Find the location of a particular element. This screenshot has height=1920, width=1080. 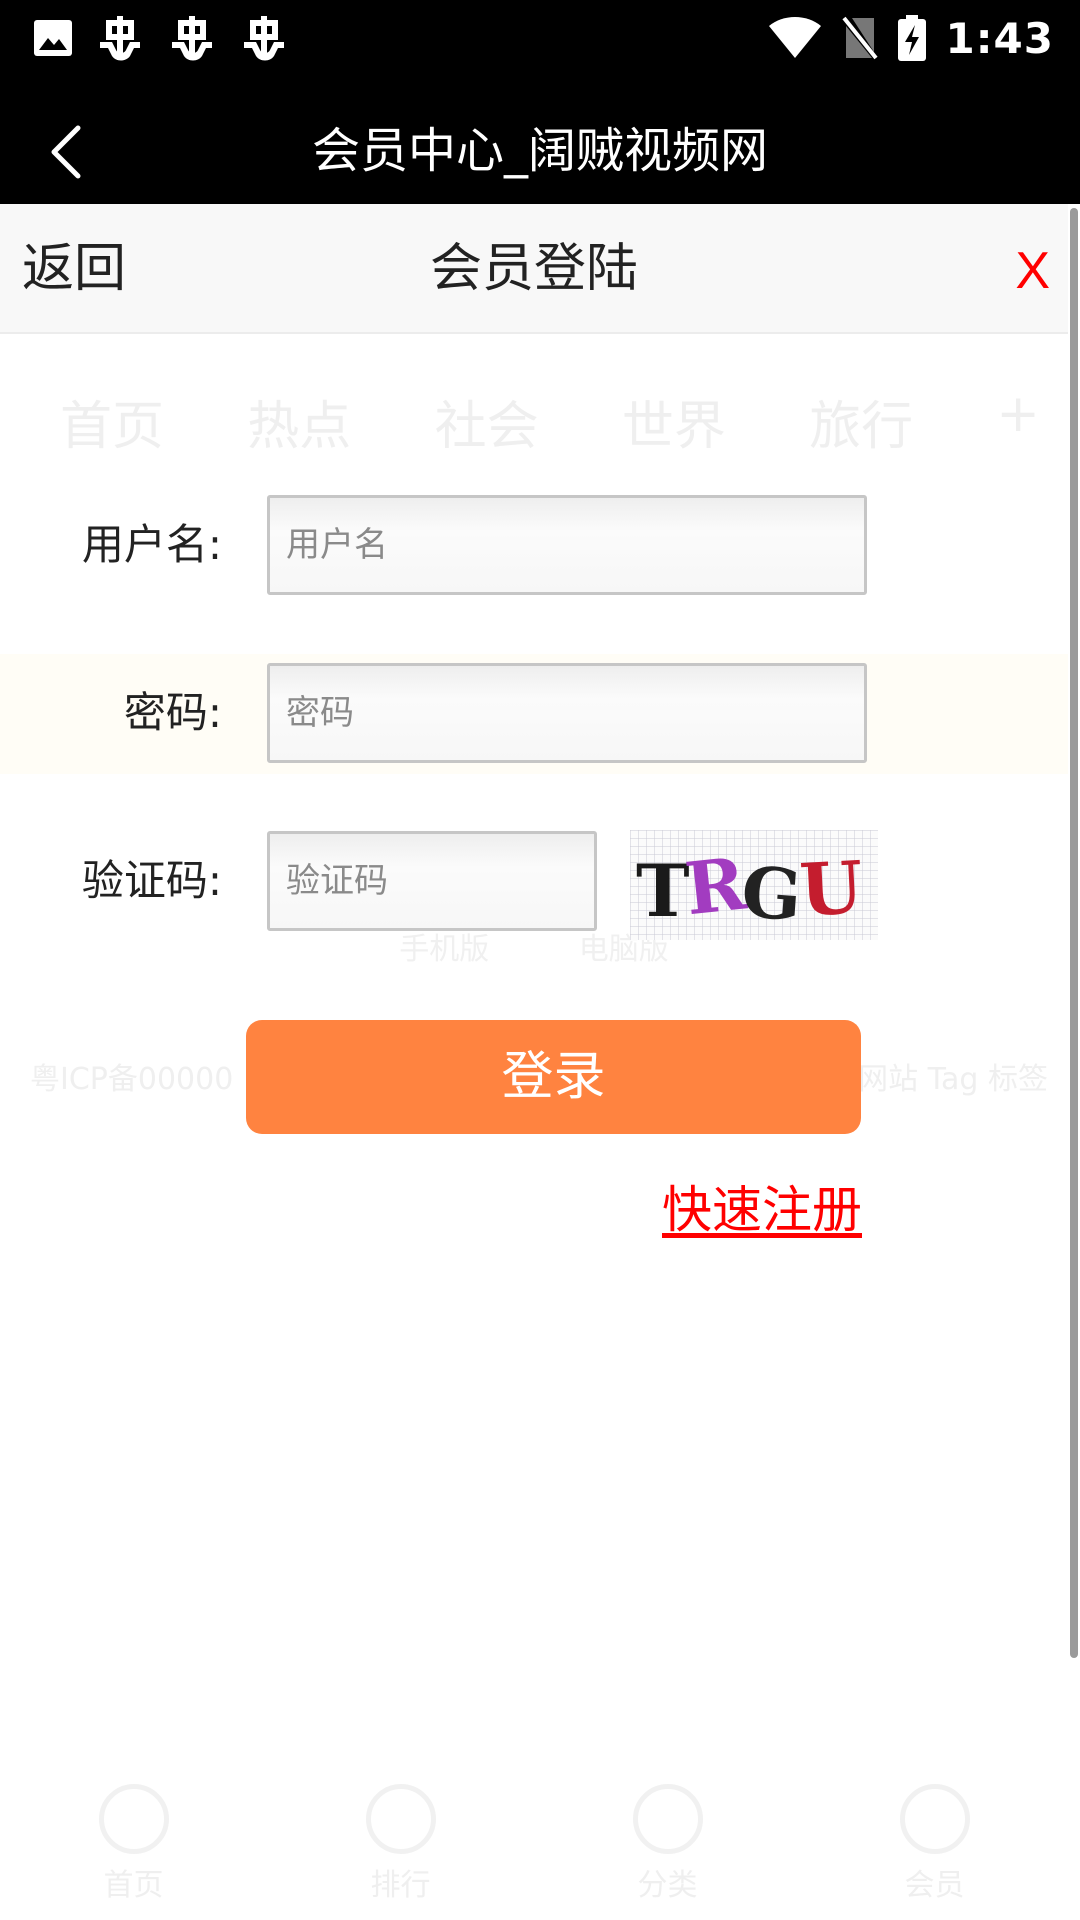

bg-tab: 分类 is located at coordinates (667, 1844).